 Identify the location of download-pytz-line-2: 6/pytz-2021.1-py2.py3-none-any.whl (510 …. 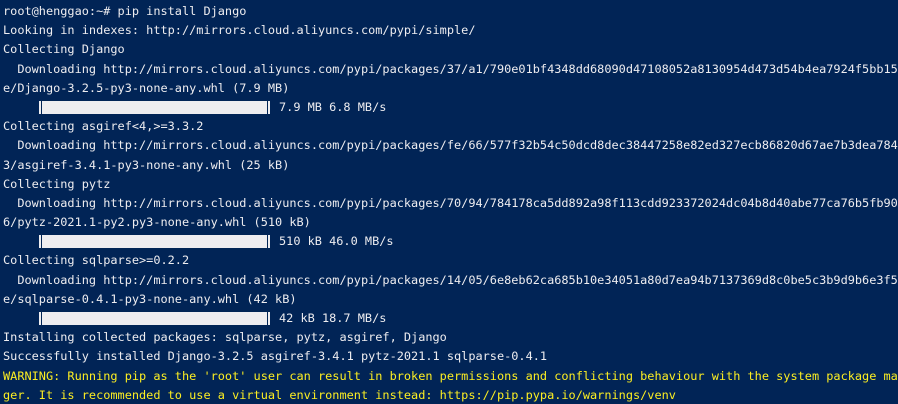
(157, 222).